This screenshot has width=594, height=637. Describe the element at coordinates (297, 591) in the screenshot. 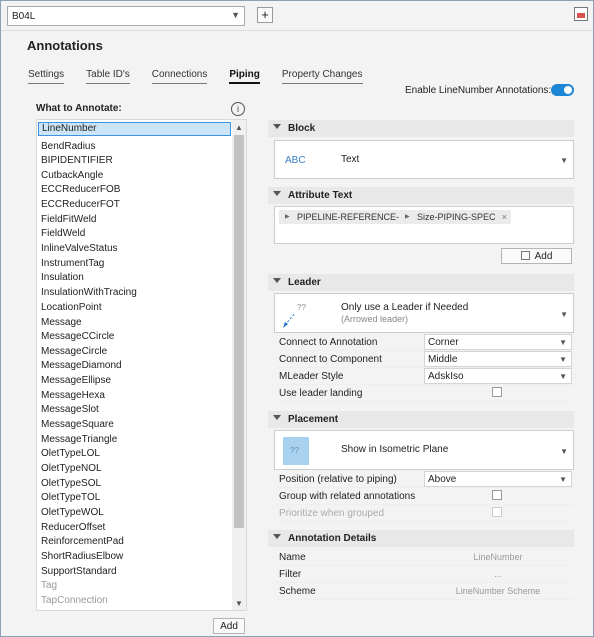

I see `property-label: Scheme` at that location.